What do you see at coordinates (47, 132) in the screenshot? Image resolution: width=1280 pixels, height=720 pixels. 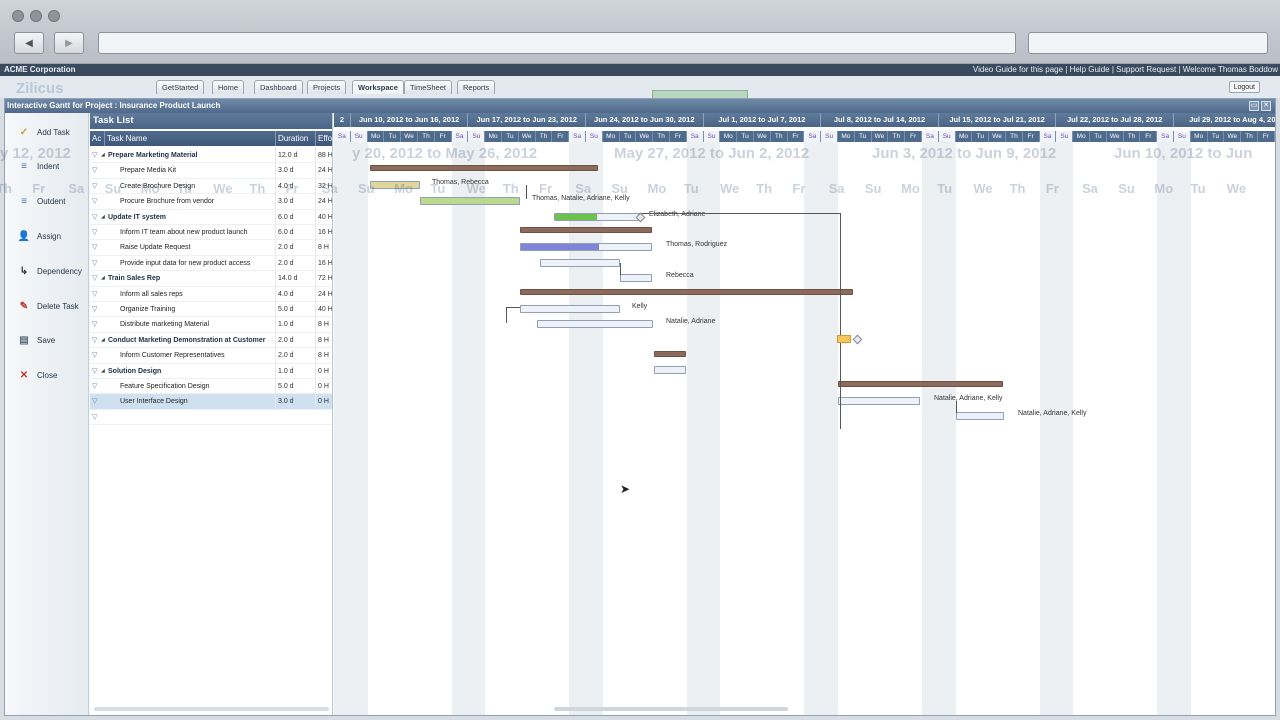 I see `add-task-button: ✓ Add Task` at bounding box center [47, 132].